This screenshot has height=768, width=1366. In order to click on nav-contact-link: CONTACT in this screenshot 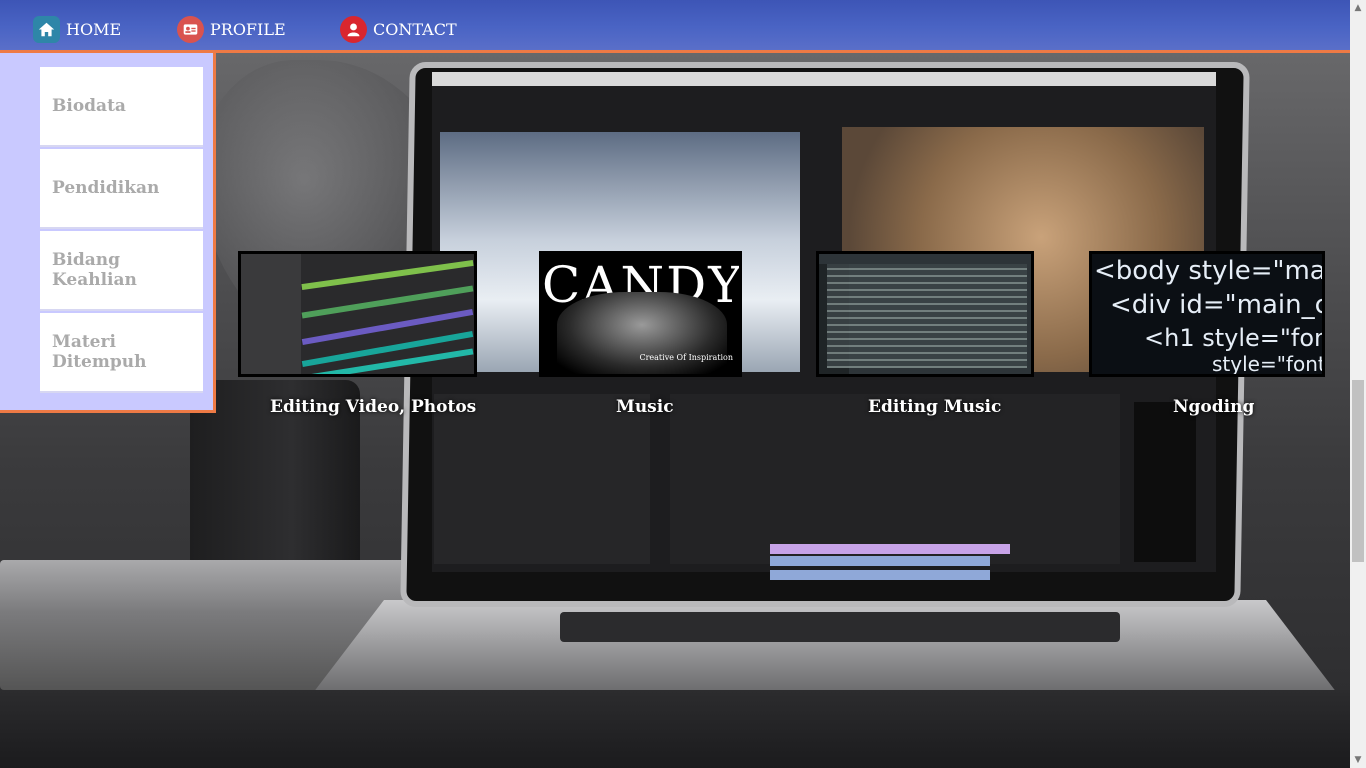, I will do `click(398, 29)`.